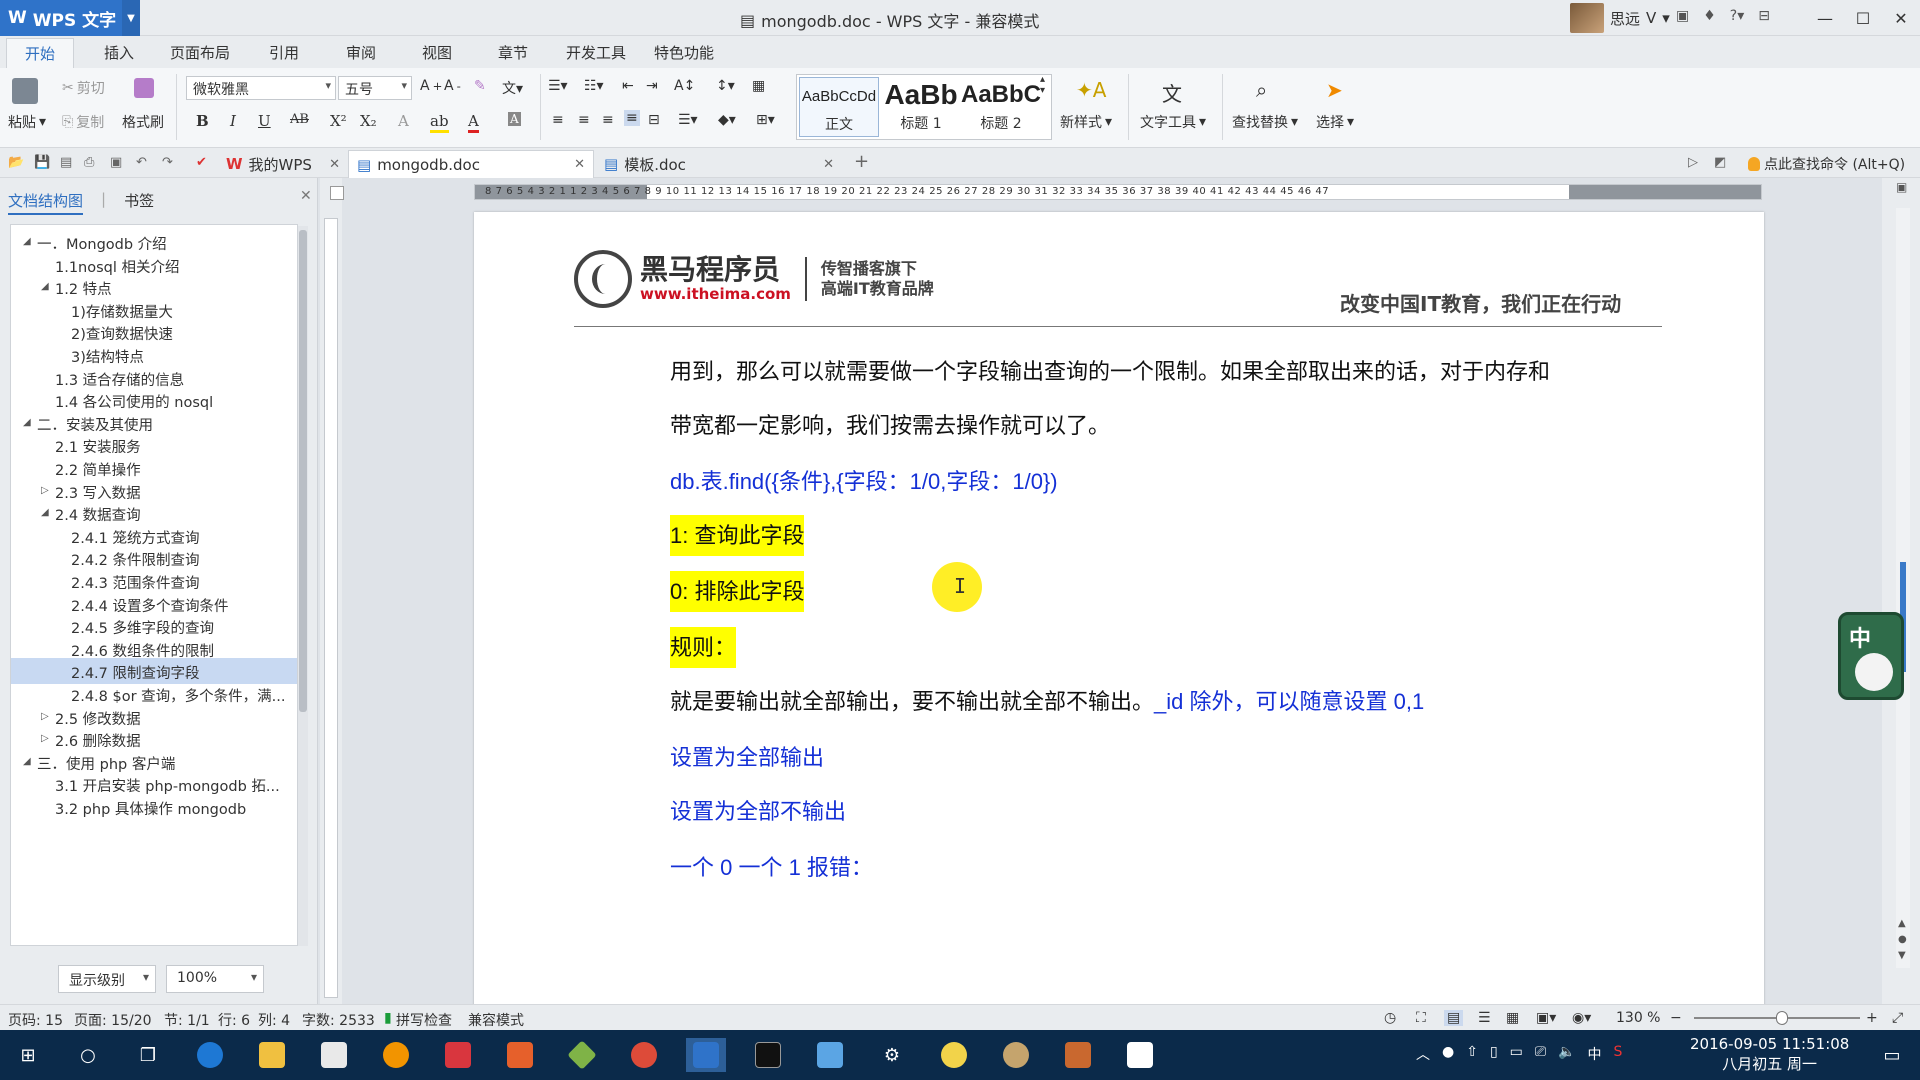 This screenshot has width=1920, height=1080. Describe the element at coordinates (283, 164) in the screenshot. I see `tab-my-wps: W 我的WPS ✕` at that location.